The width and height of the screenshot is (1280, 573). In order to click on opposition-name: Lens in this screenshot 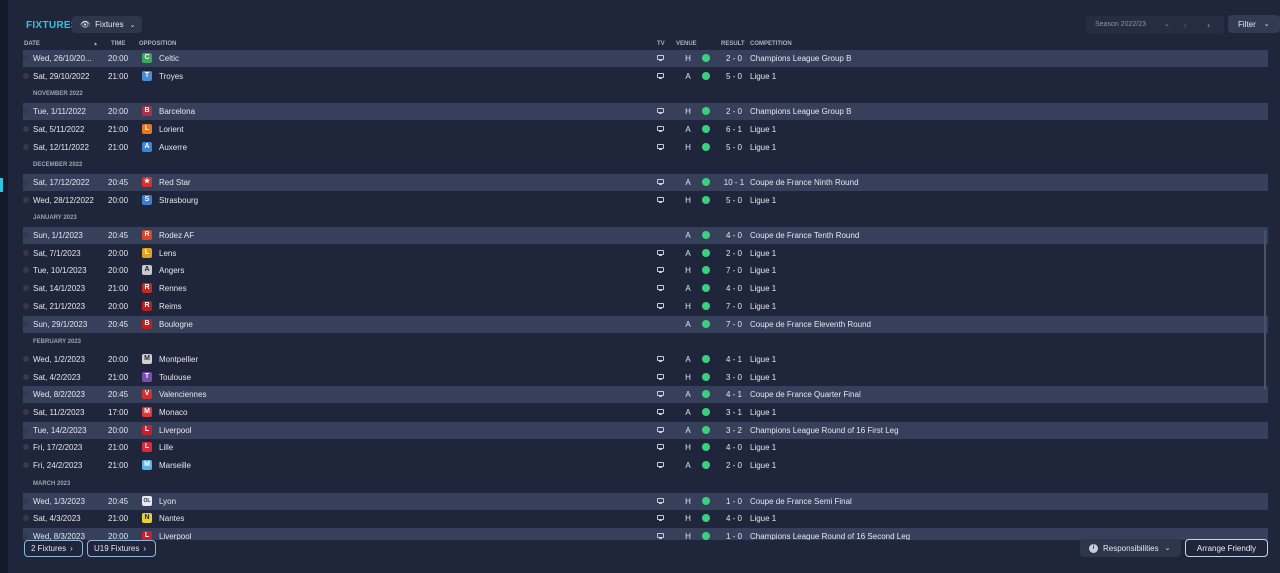, I will do `click(167, 253)`.